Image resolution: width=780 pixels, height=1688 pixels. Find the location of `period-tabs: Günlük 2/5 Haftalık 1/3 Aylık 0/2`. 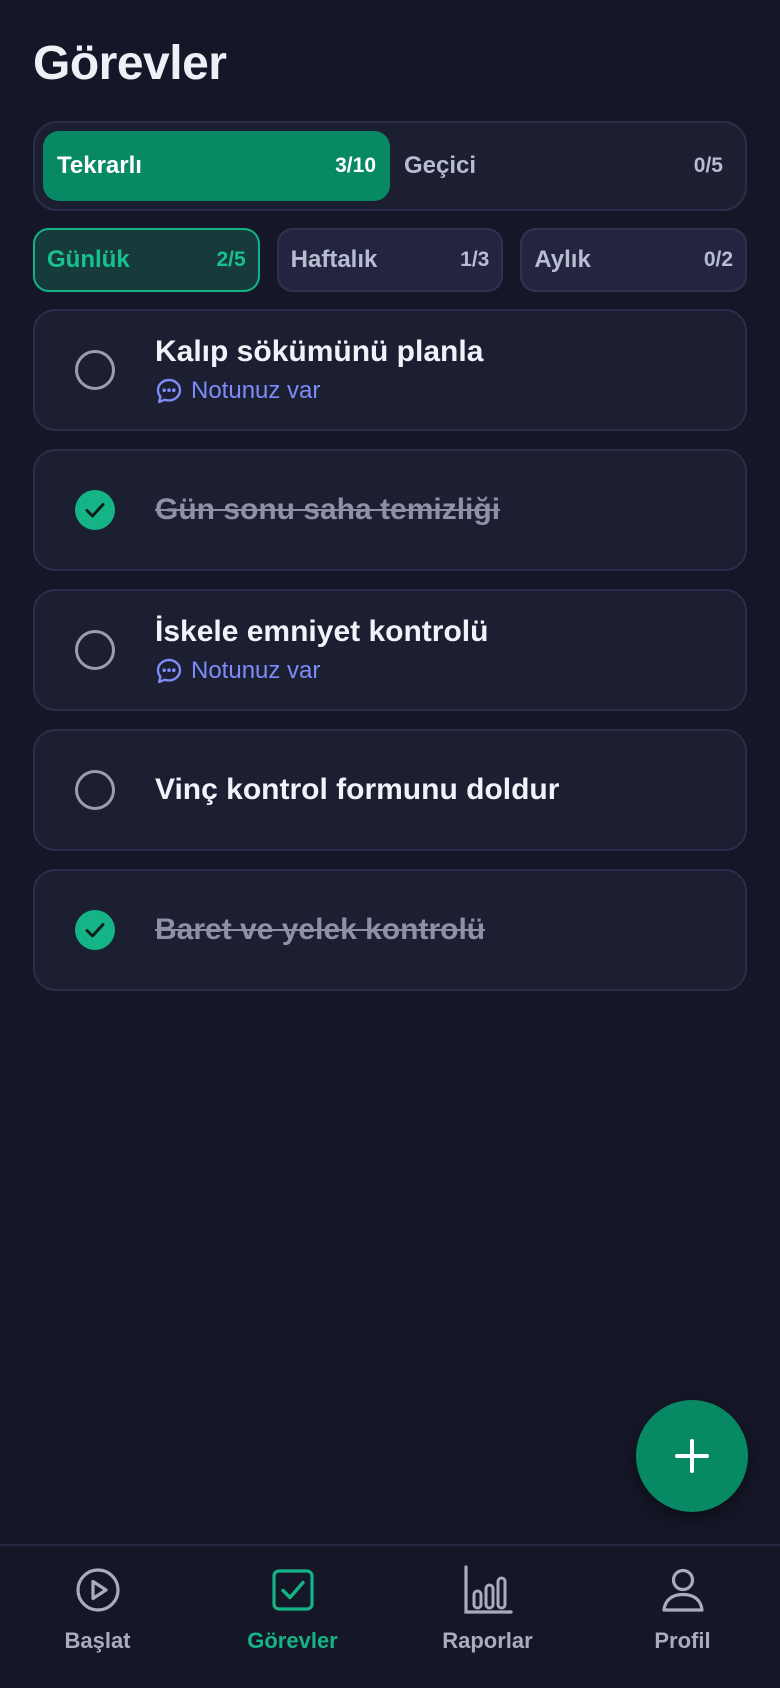

period-tabs: Günlük 2/5 Haftalık 1/3 Aylık 0/2 is located at coordinates (390, 260).